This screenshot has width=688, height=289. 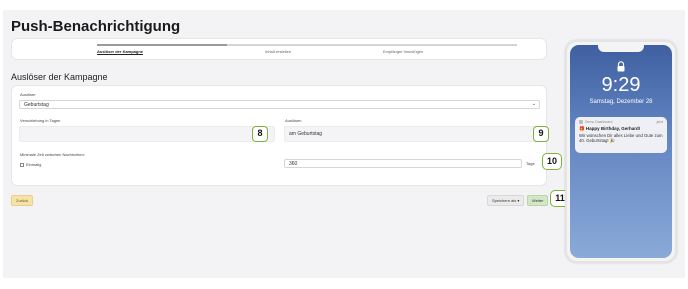 What do you see at coordinates (22, 165) in the screenshot?
I see `once-checkbox` at bounding box center [22, 165].